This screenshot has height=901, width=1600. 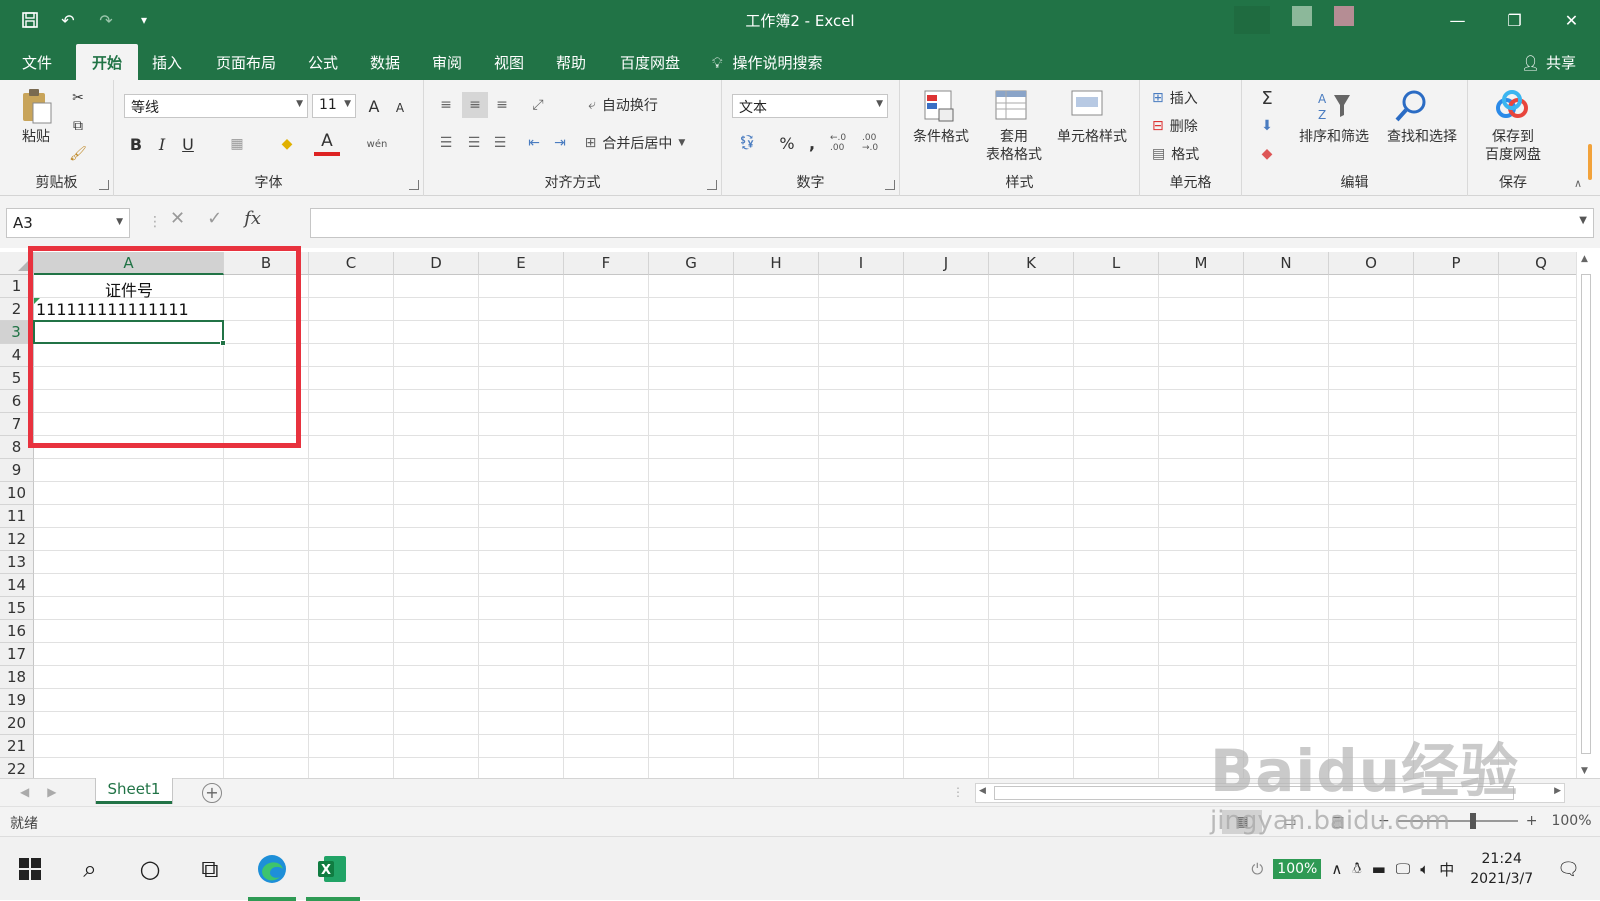 What do you see at coordinates (776, 263) in the screenshot?
I see `column-header-h: H` at bounding box center [776, 263].